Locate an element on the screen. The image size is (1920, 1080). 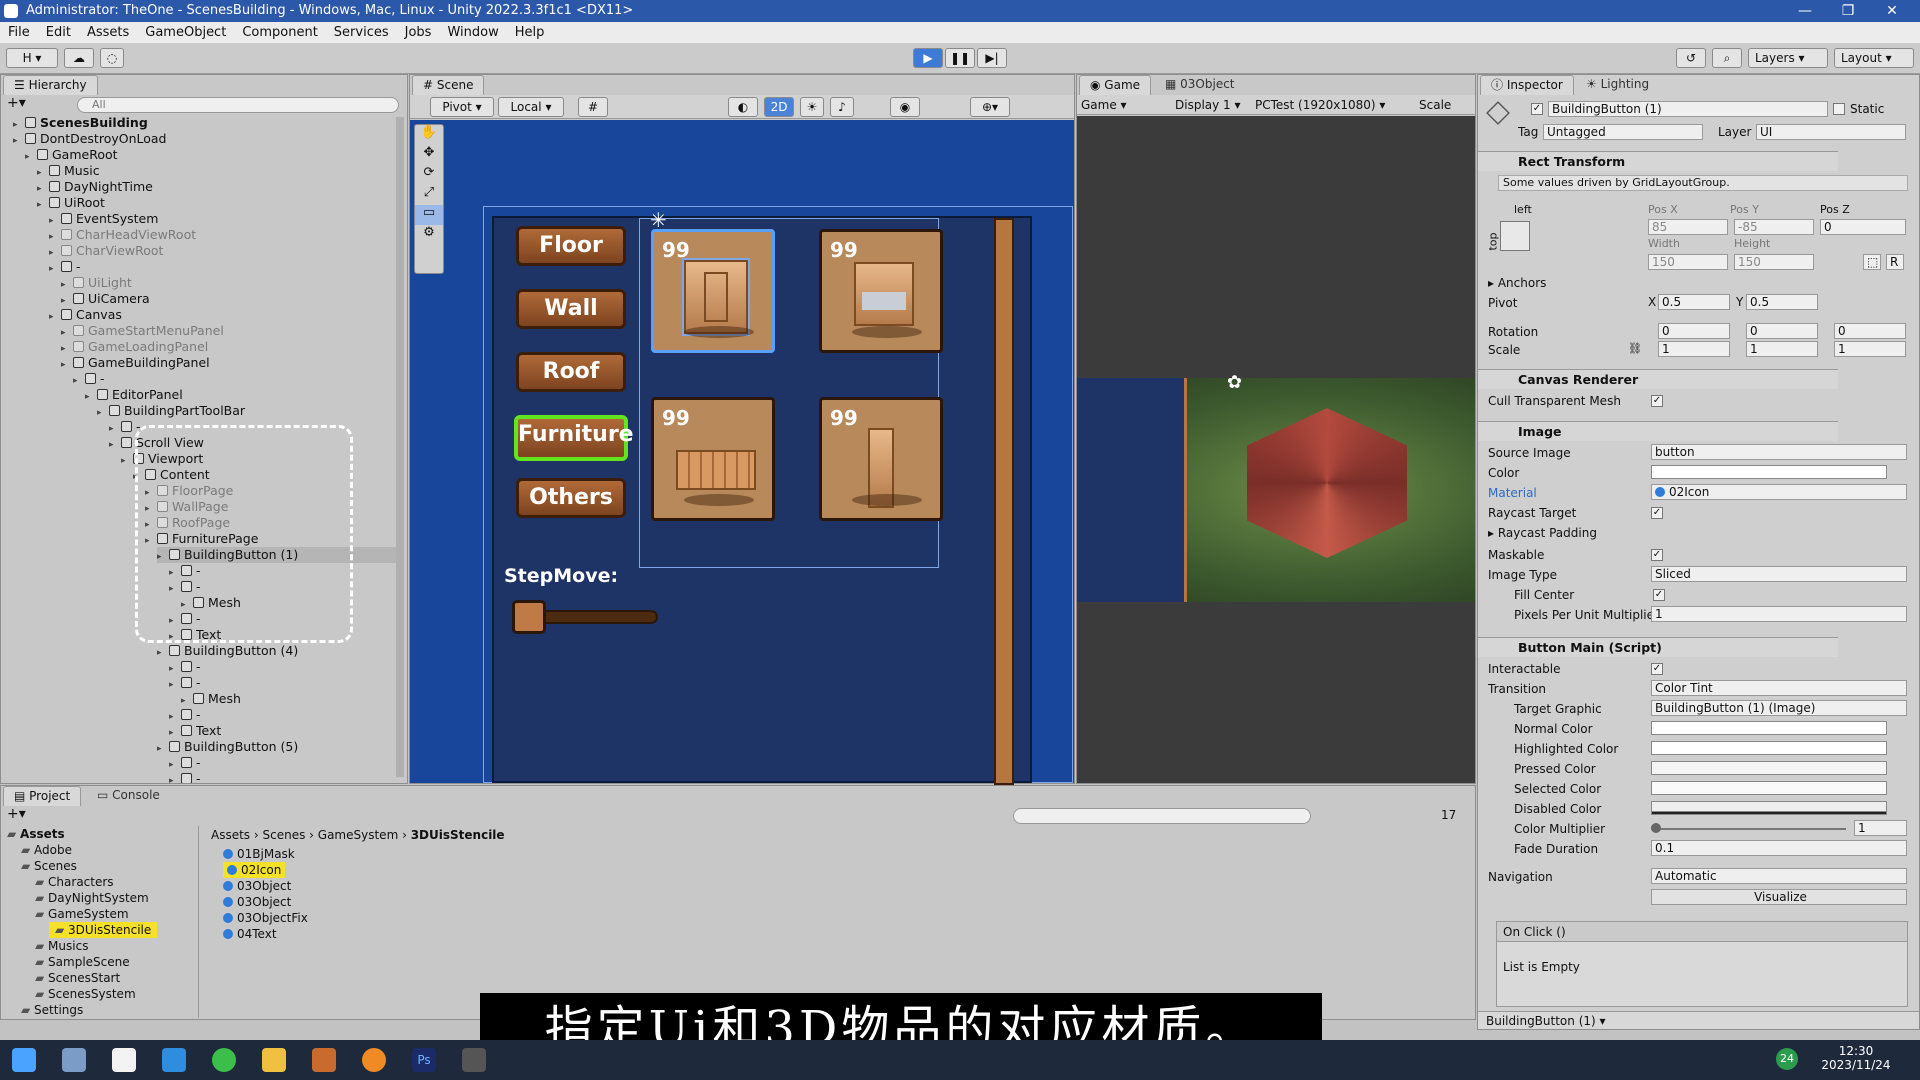
mode-2d-toggle: 2D is located at coordinates (779, 107).